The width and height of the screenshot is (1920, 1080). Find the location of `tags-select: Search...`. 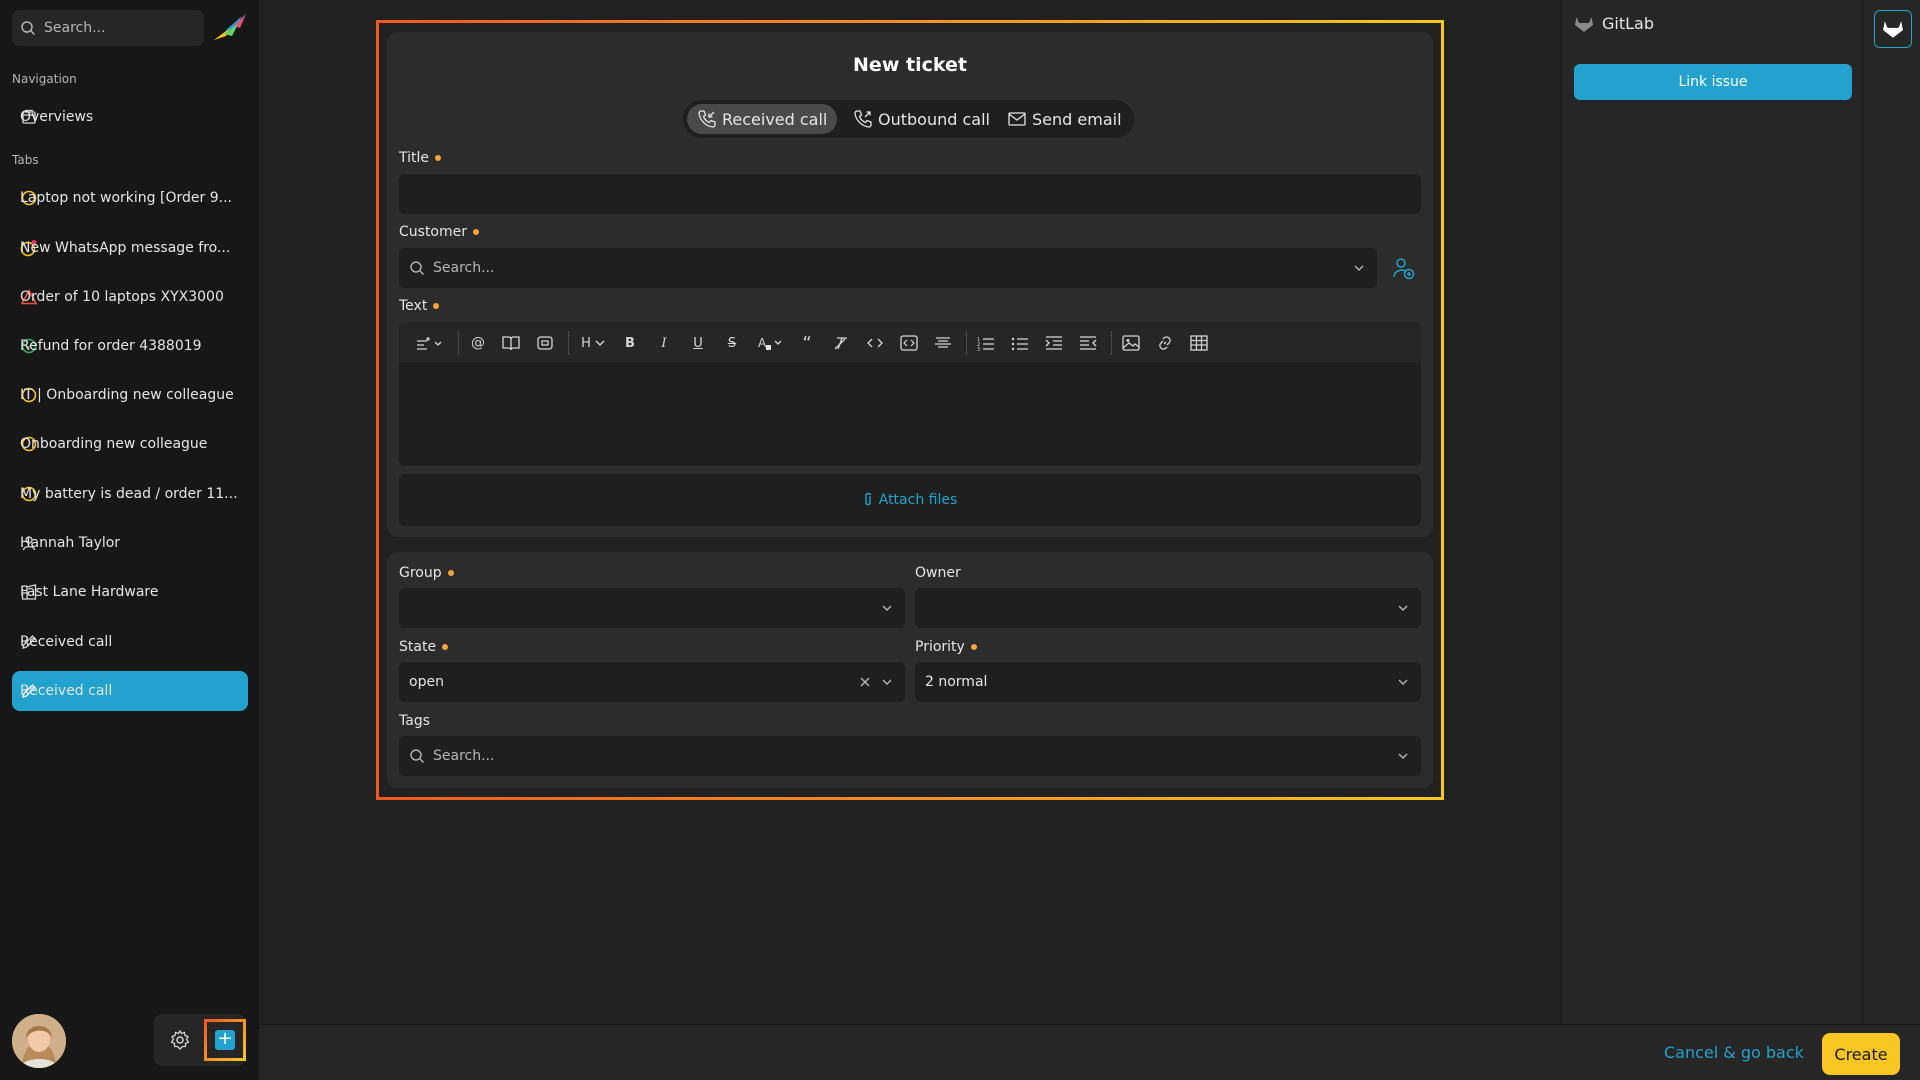

tags-select: Search... is located at coordinates (910, 756).